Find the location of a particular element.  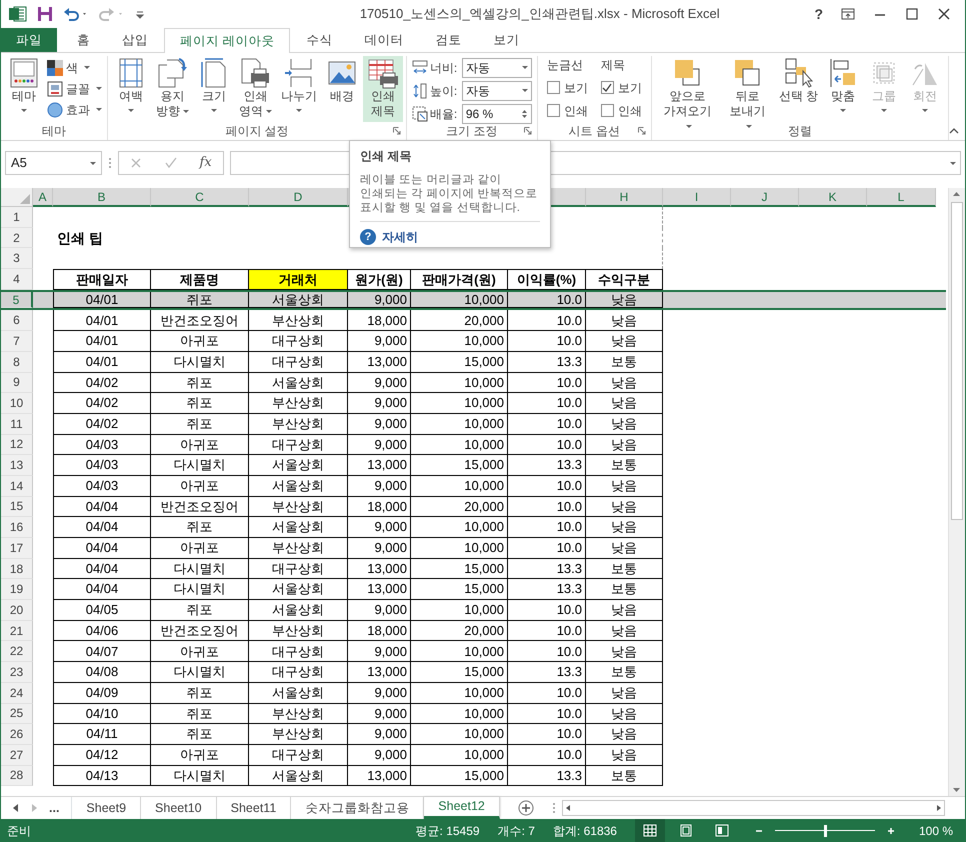

status-stat: 합계: 61836 is located at coordinates (584, 831).